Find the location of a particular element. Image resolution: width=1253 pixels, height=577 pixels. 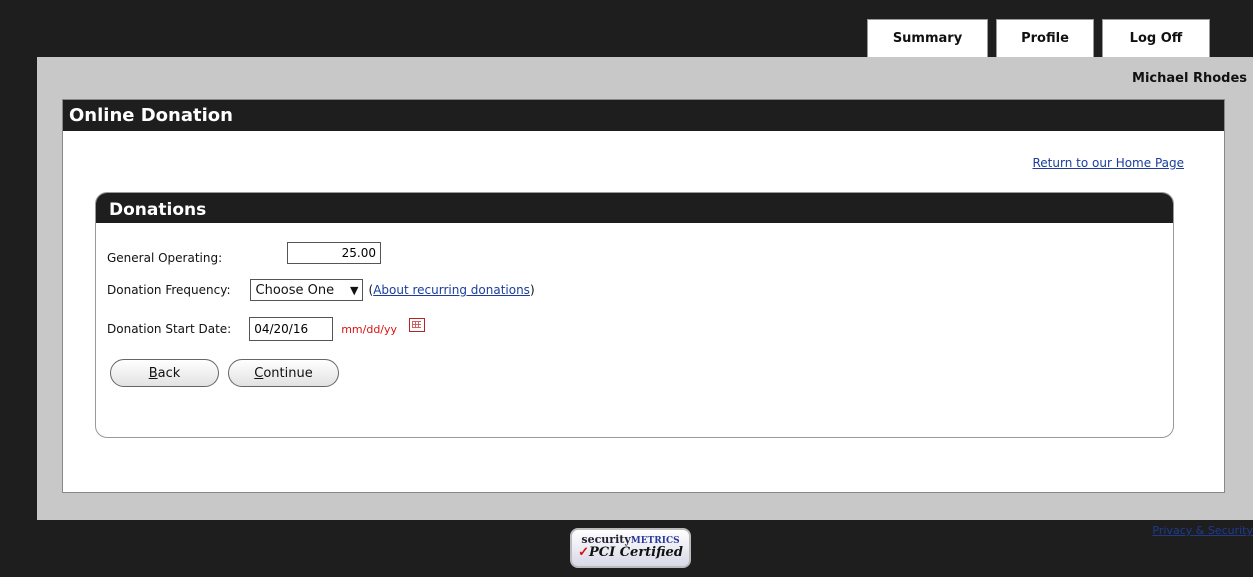

about-recurring-donations-link: About recurring donations is located at coordinates (451, 290).